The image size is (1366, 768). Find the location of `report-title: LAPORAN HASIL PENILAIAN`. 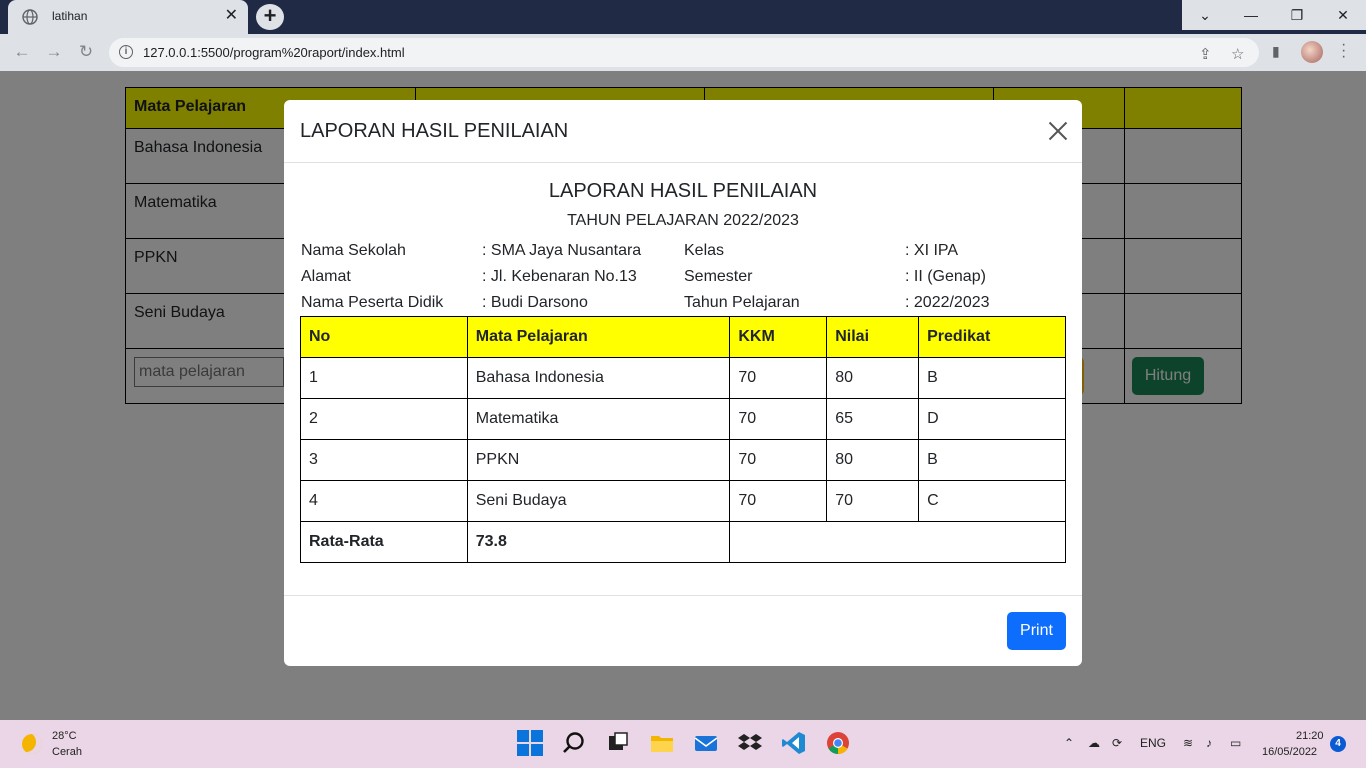

report-title: LAPORAN HASIL PENILAIAN is located at coordinates (683, 191).